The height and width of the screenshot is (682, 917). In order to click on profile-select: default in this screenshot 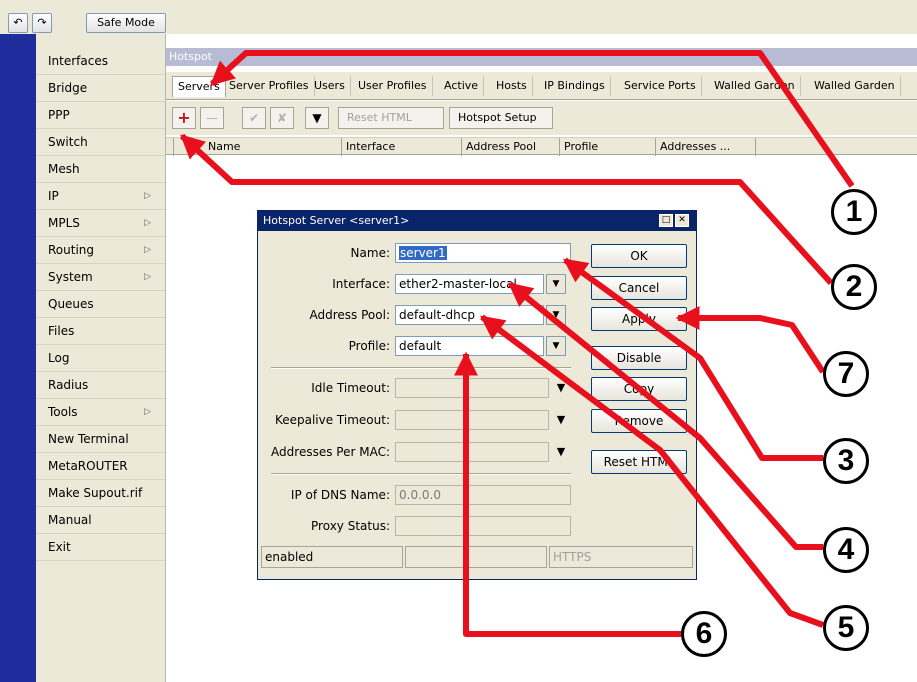, I will do `click(469, 346)`.